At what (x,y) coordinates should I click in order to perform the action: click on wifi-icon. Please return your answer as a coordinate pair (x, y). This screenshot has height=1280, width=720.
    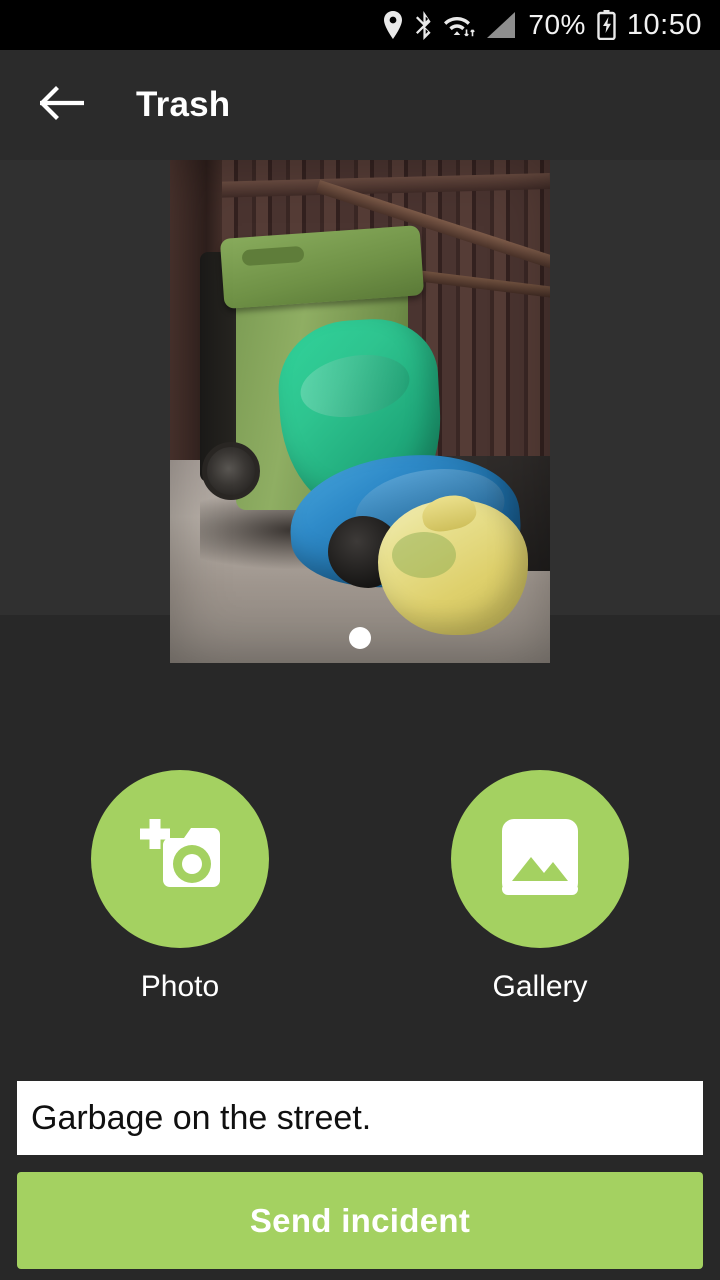
    Looking at the image, I should click on (460, 25).